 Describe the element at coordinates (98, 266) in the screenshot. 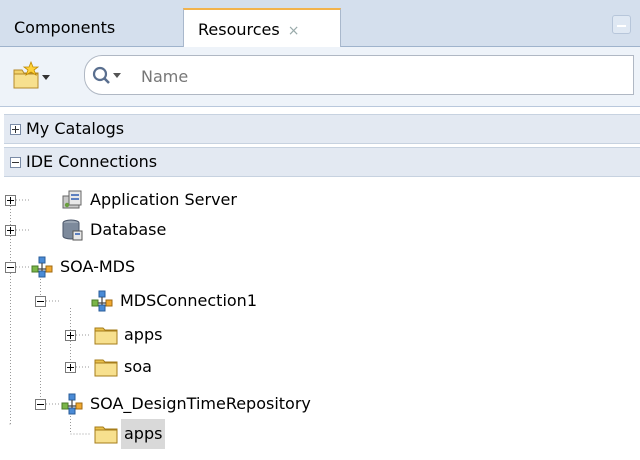

I see `tree-item-label: SOA-MDS` at that location.